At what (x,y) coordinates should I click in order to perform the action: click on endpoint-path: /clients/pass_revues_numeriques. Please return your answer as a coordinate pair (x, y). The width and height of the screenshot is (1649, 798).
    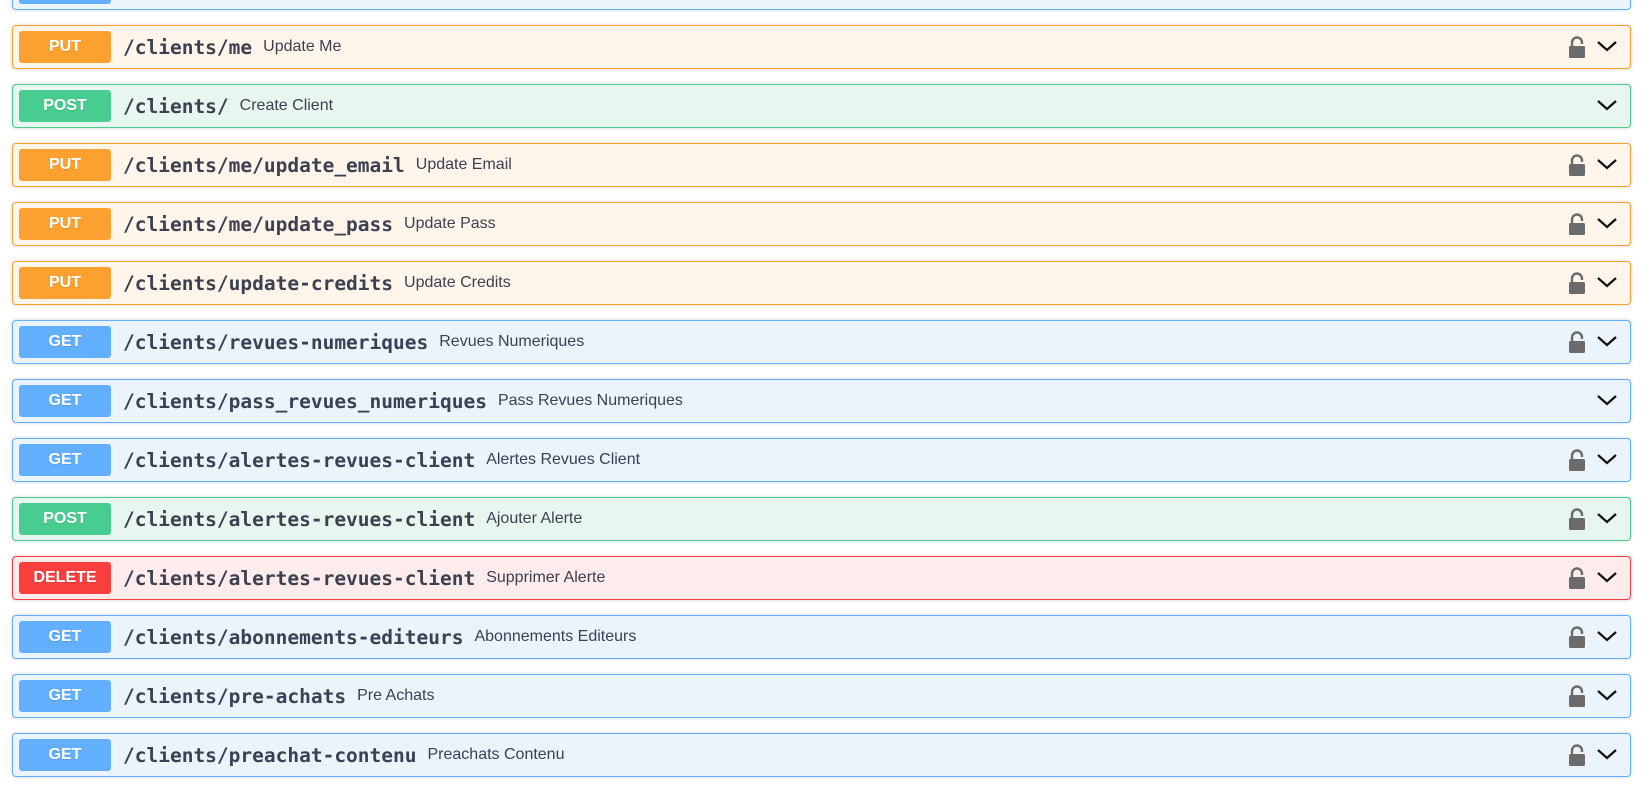
    Looking at the image, I should click on (305, 401).